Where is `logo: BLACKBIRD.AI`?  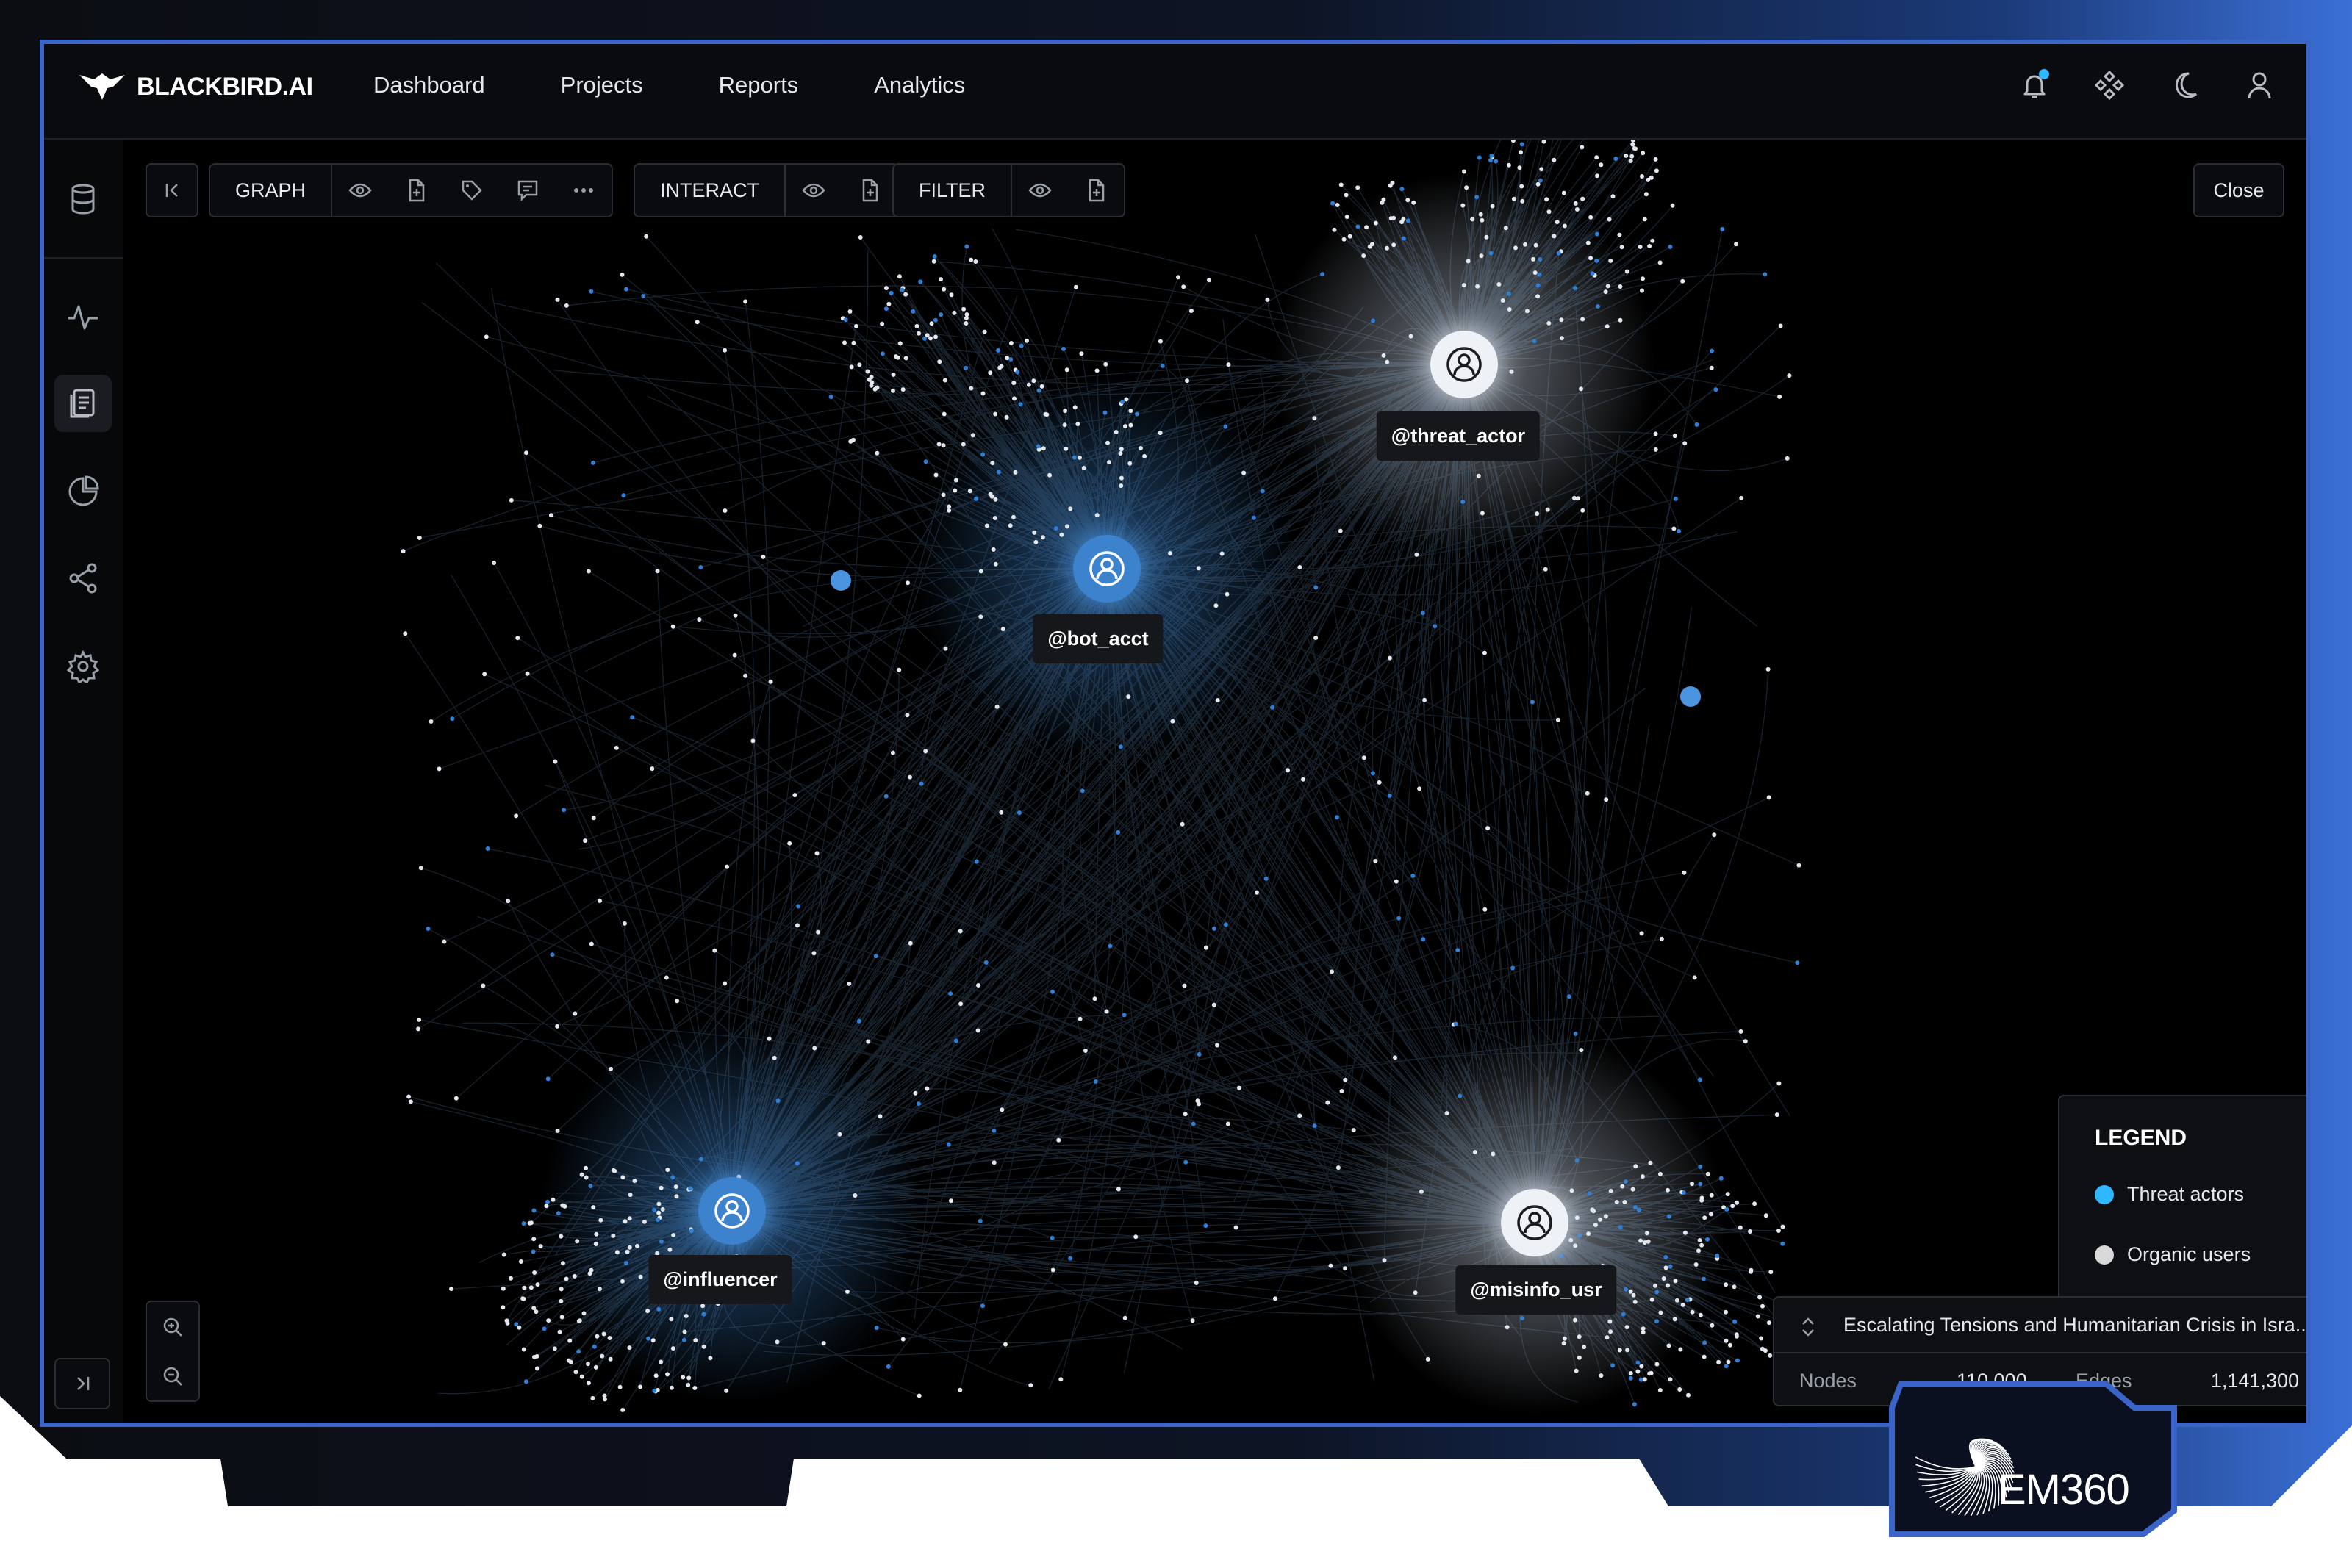
logo: BLACKBIRD.AI is located at coordinates (195, 87).